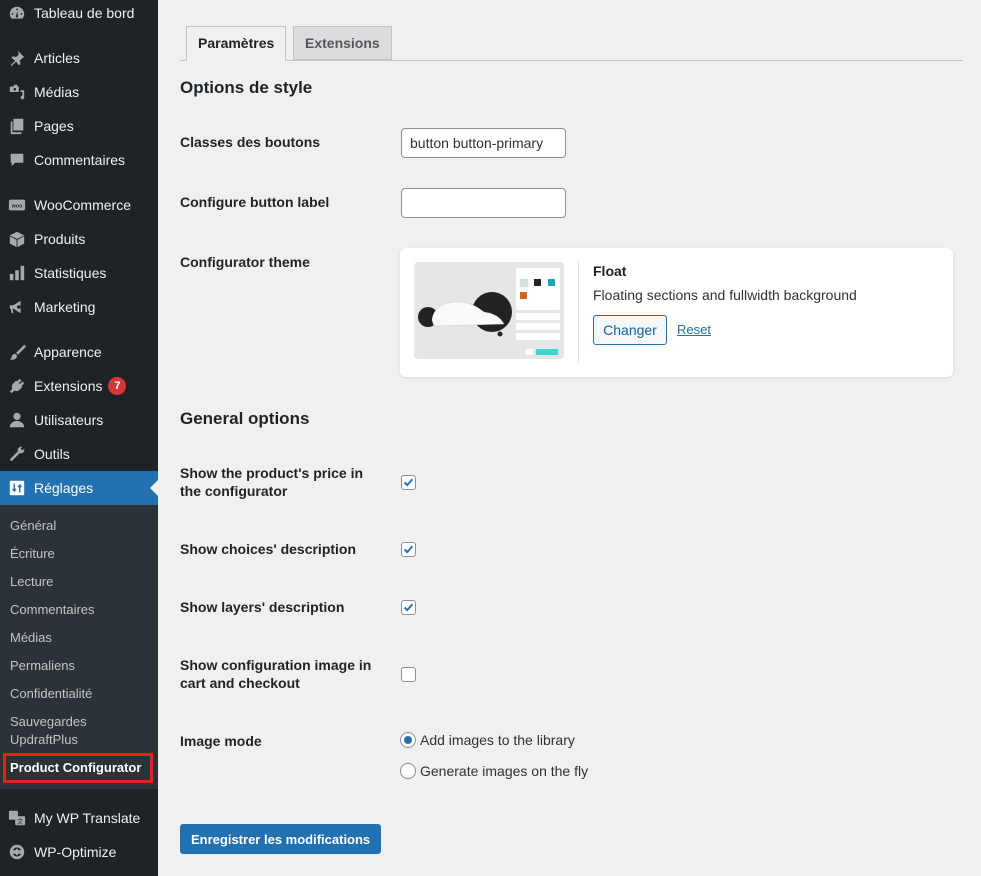 The image size is (981, 876). What do you see at coordinates (250, 142) in the screenshot?
I see `button-classes-label: Classes des boutons` at bounding box center [250, 142].